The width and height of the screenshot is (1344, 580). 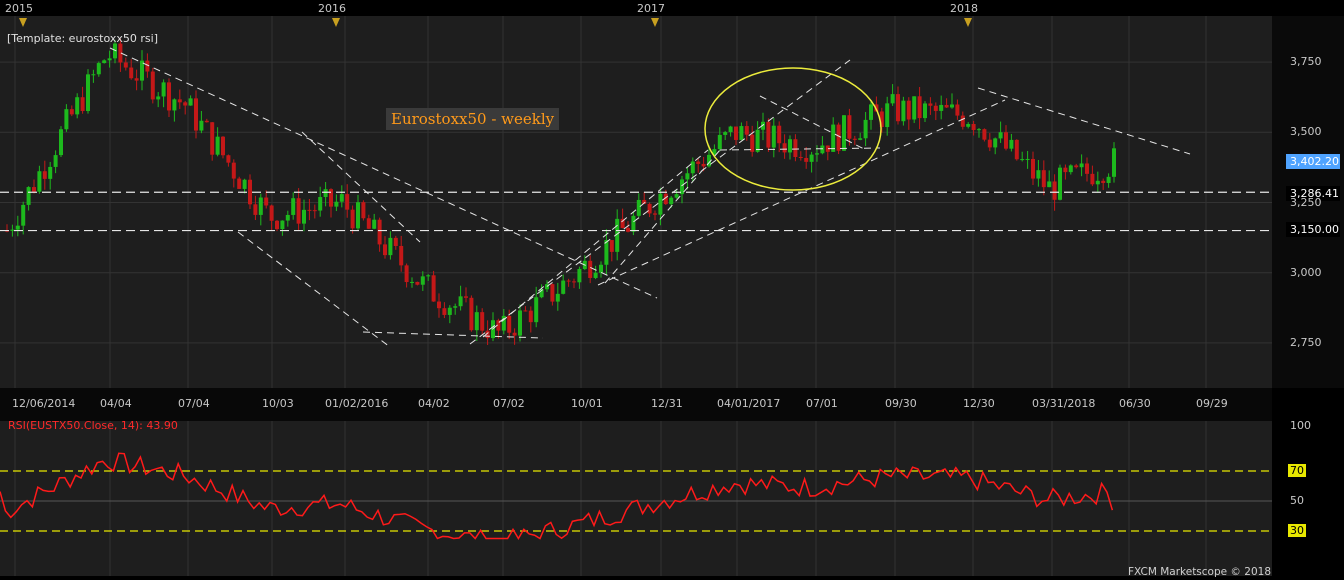 I want to click on last-price-value: 3,402.20, so click(x=1314, y=161).